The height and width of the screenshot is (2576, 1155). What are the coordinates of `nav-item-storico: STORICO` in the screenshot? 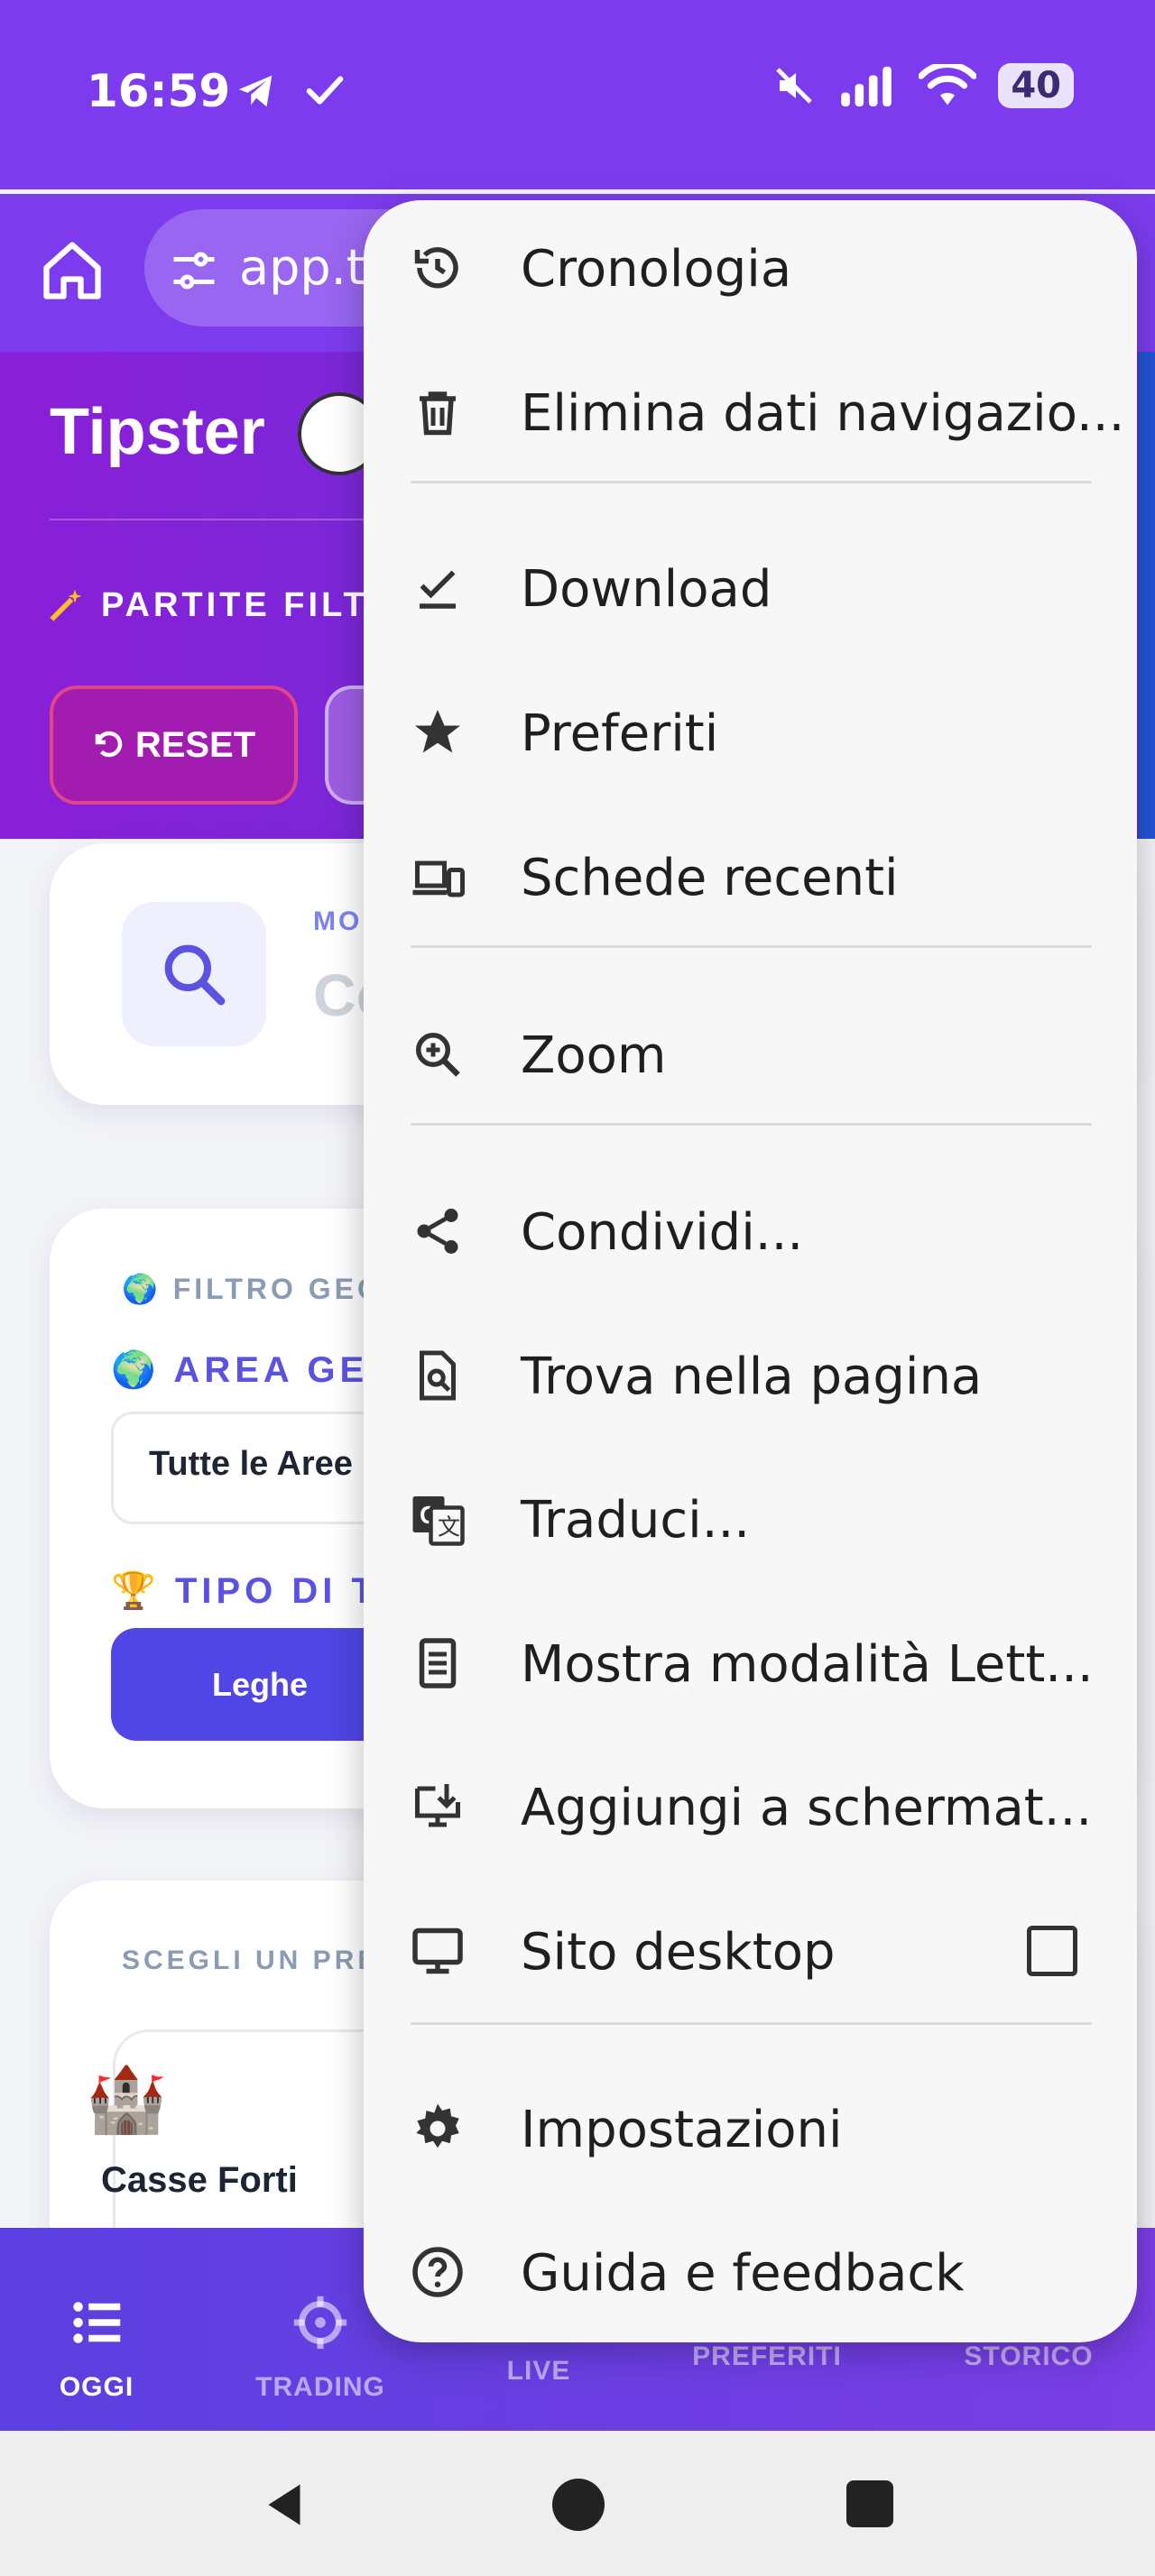 It's located at (1028, 2356).